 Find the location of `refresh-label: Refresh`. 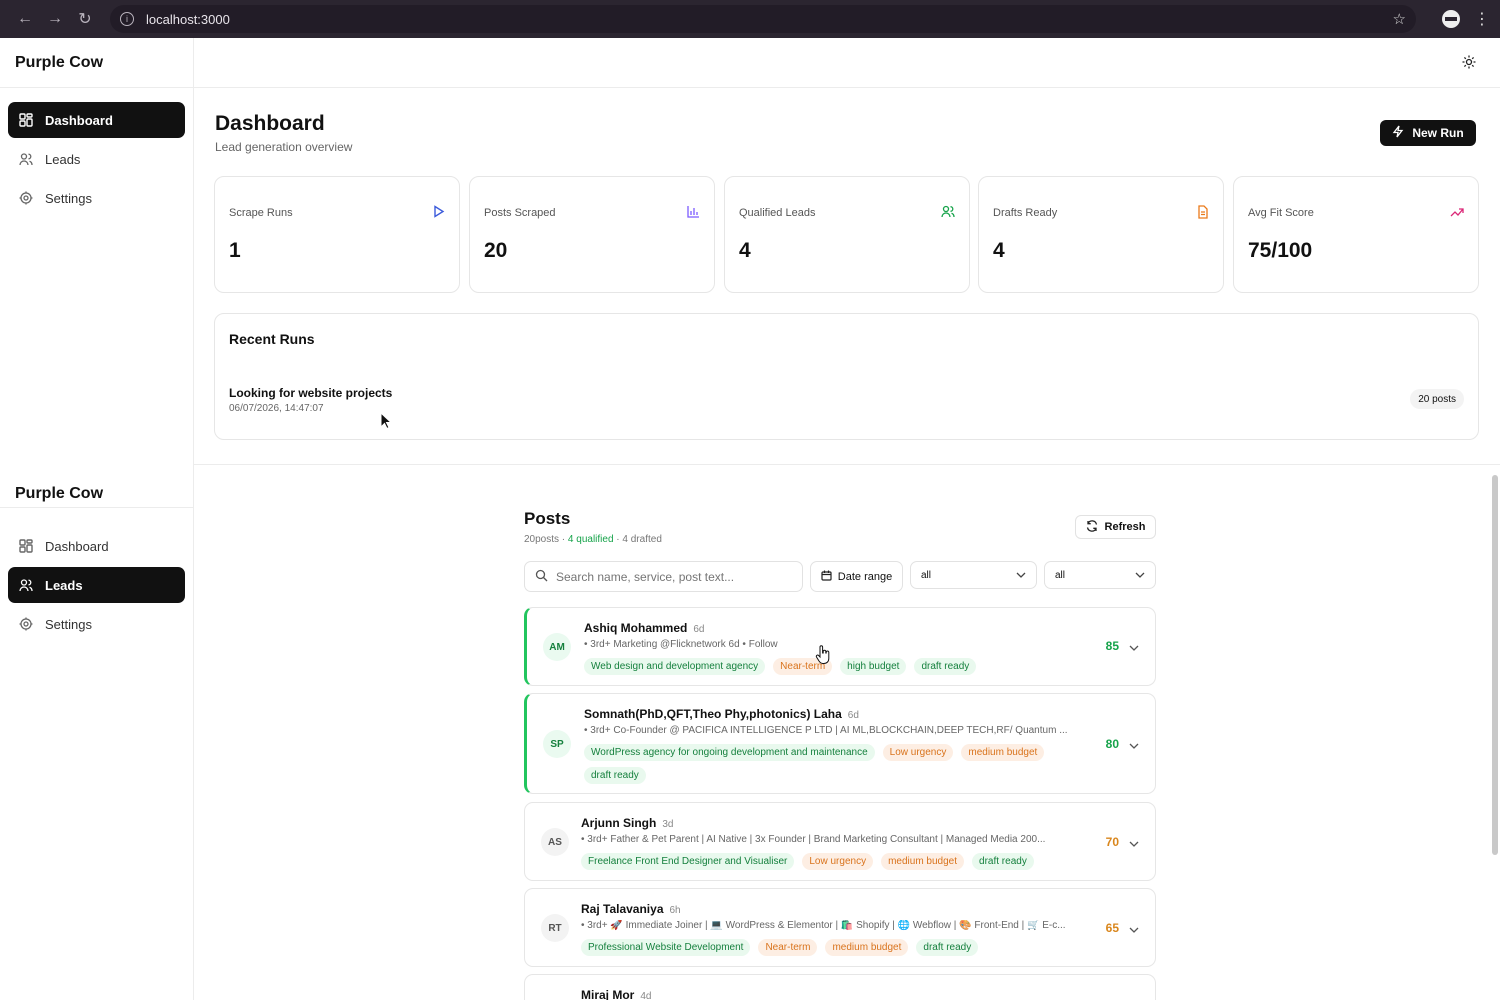

refresh-label: Refresh is located at coordinates (1125, 527).